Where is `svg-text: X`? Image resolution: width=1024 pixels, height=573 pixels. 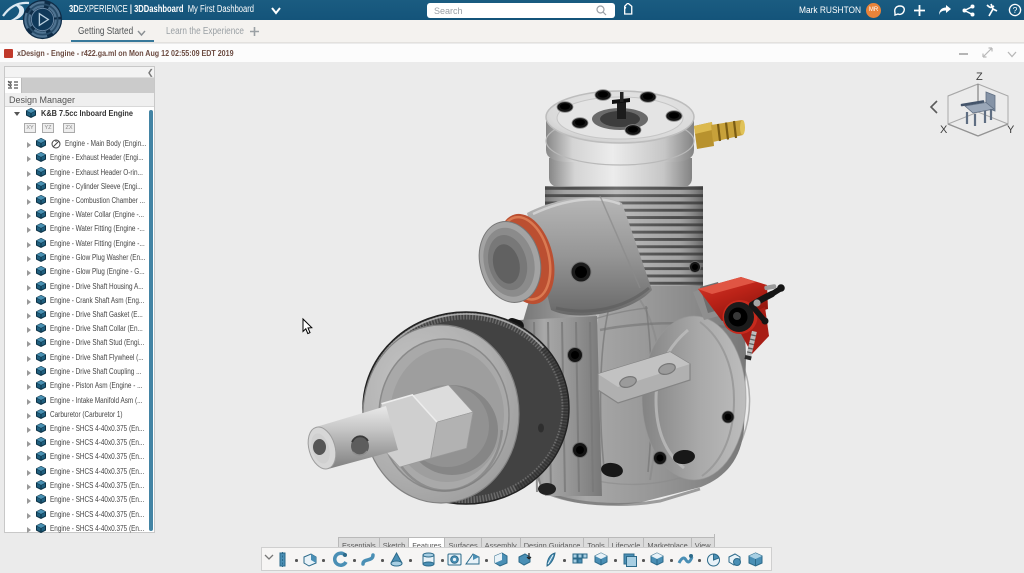
svg-text: X is located at coordinates (944, 130).